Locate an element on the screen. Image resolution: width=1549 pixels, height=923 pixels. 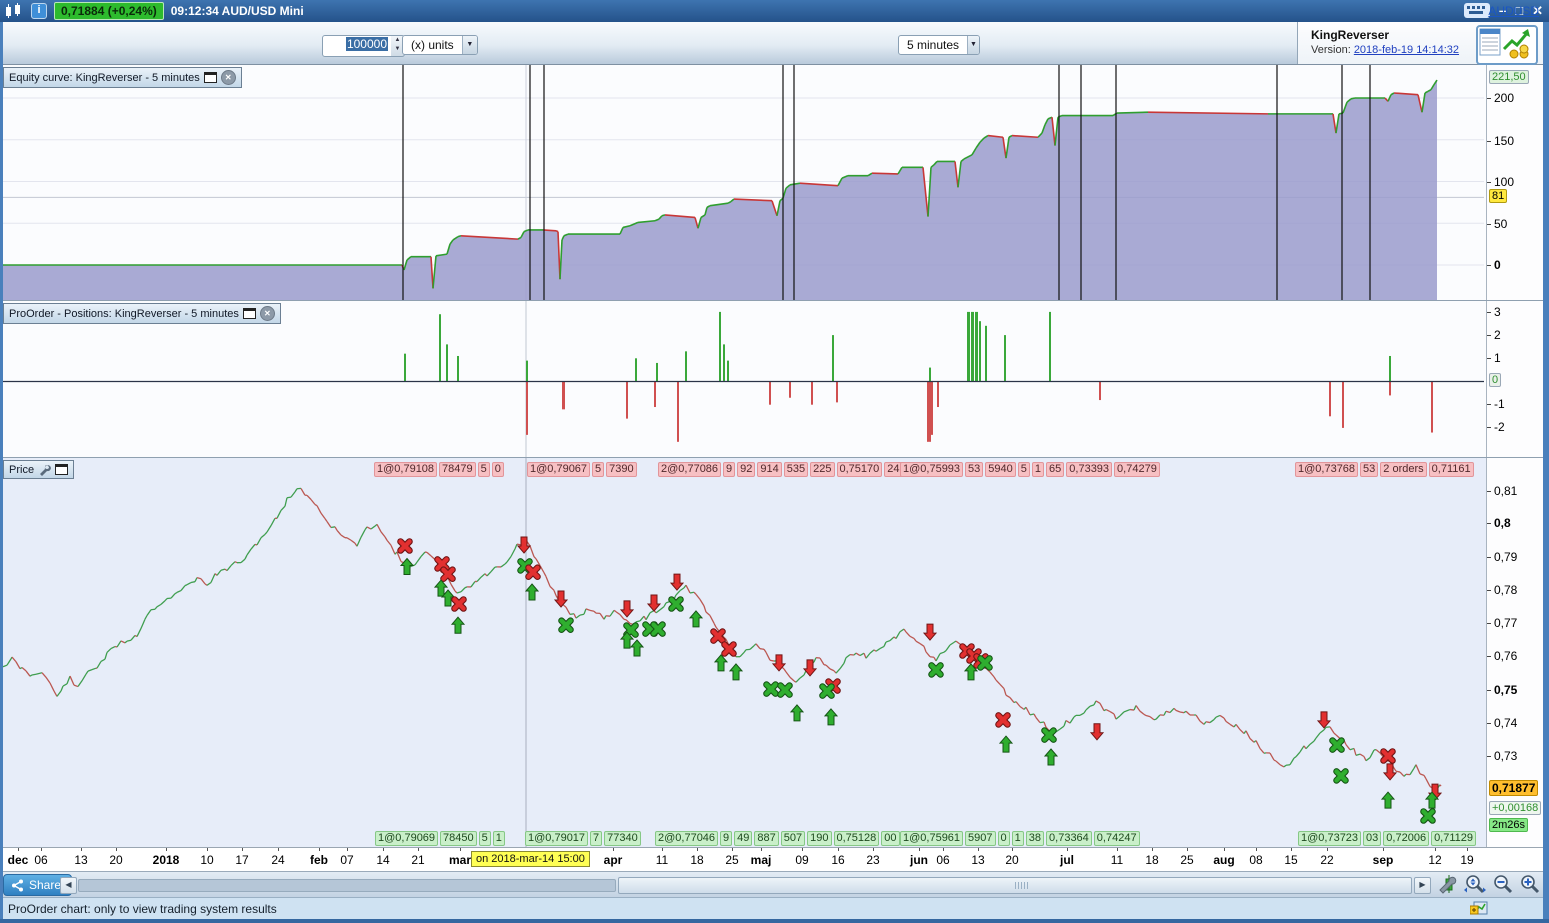
zoom-vertical-icon is located at coordinates (1474, 884).